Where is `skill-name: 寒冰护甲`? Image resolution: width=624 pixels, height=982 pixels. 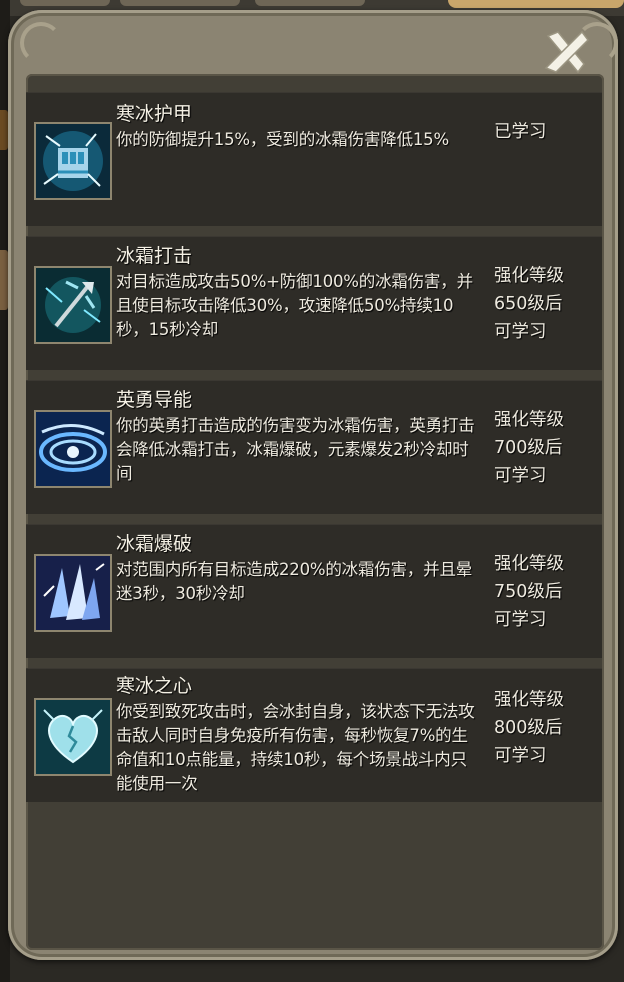 skill-name: 寒冰护甲 is located at coordinates (154, 114).